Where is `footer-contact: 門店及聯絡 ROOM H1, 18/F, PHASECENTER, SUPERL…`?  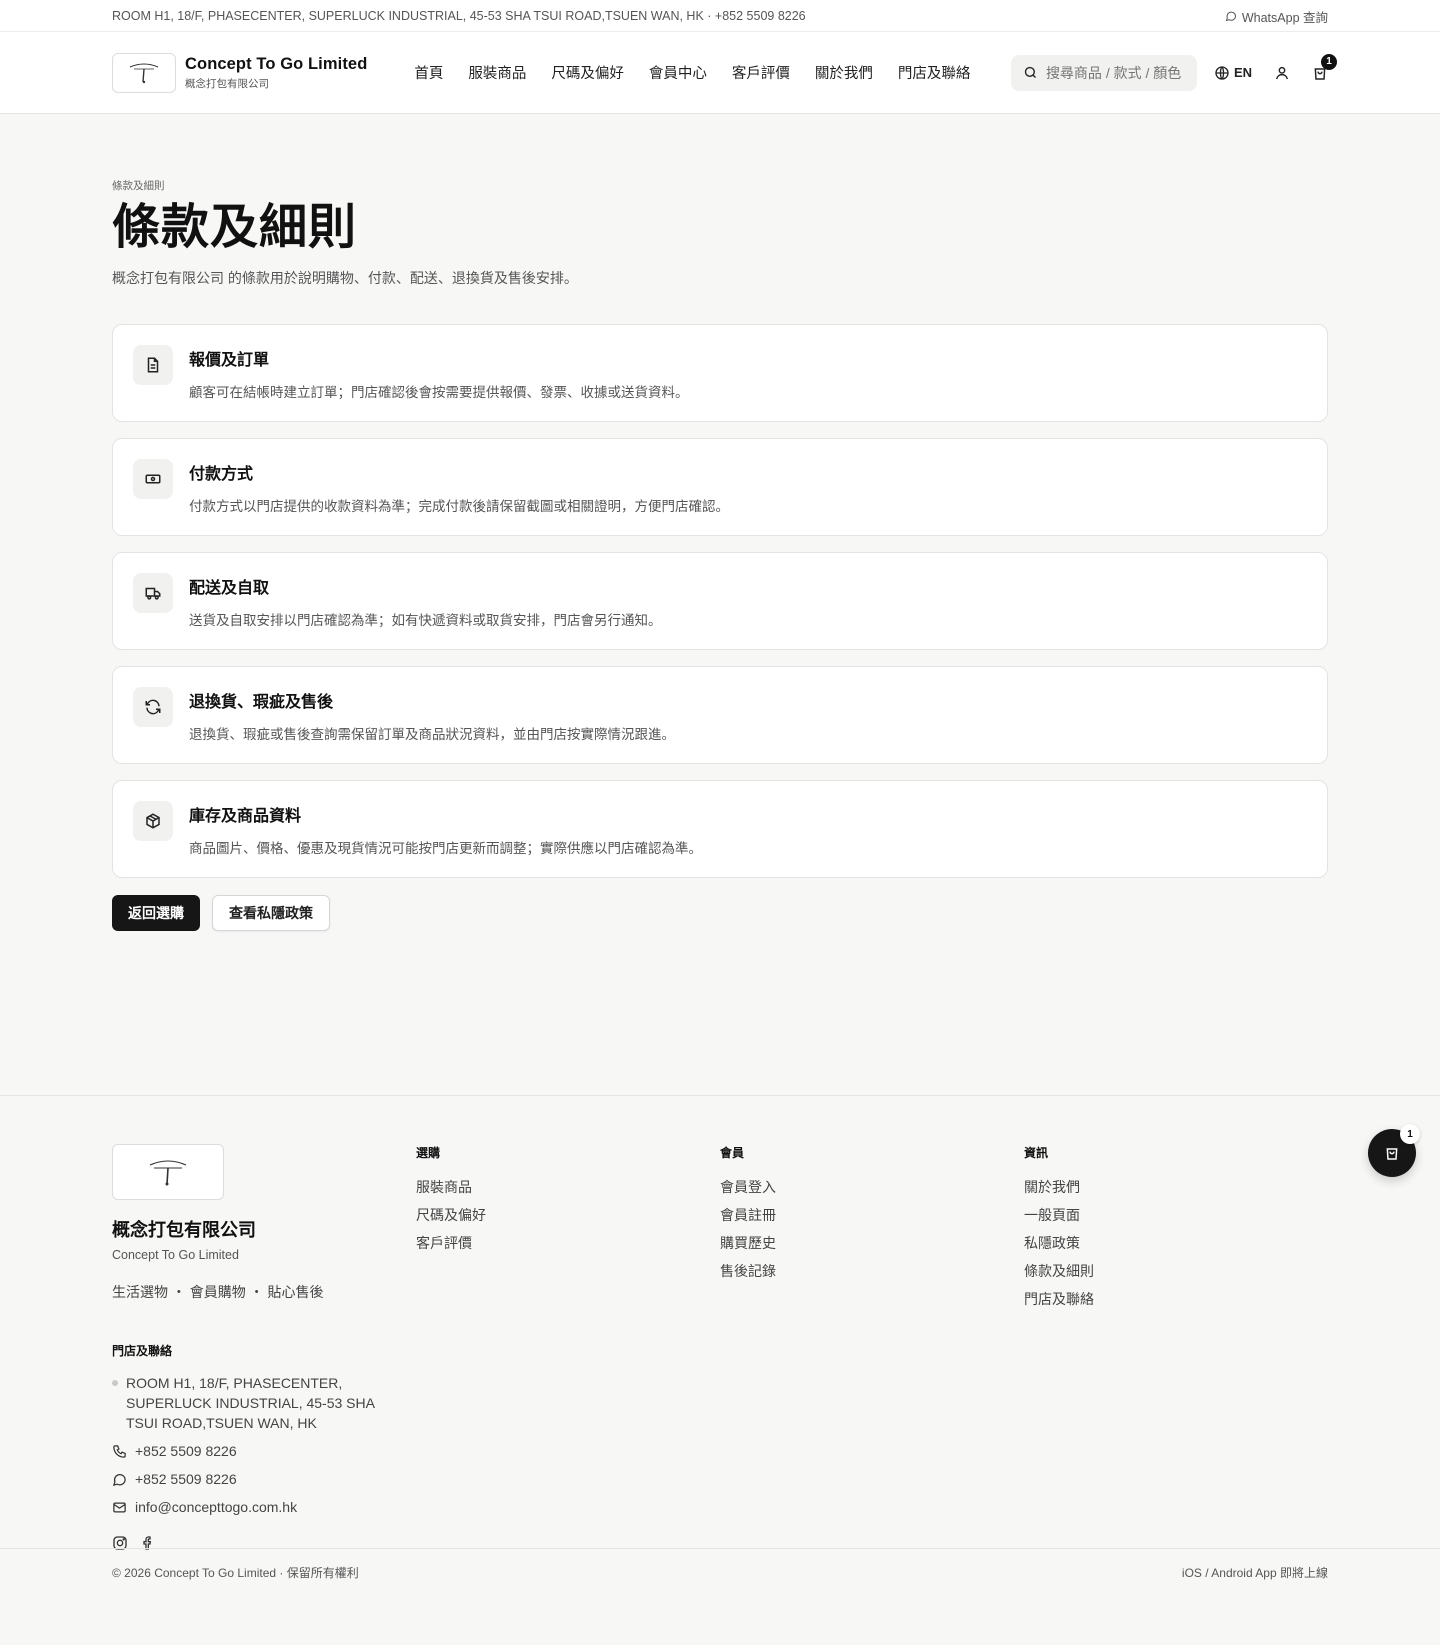
footer-contact: 門店及聯絡 ROOM H1, 18/F, PHASECENTER, SUPERL… is located at coordinates (252, 1446).